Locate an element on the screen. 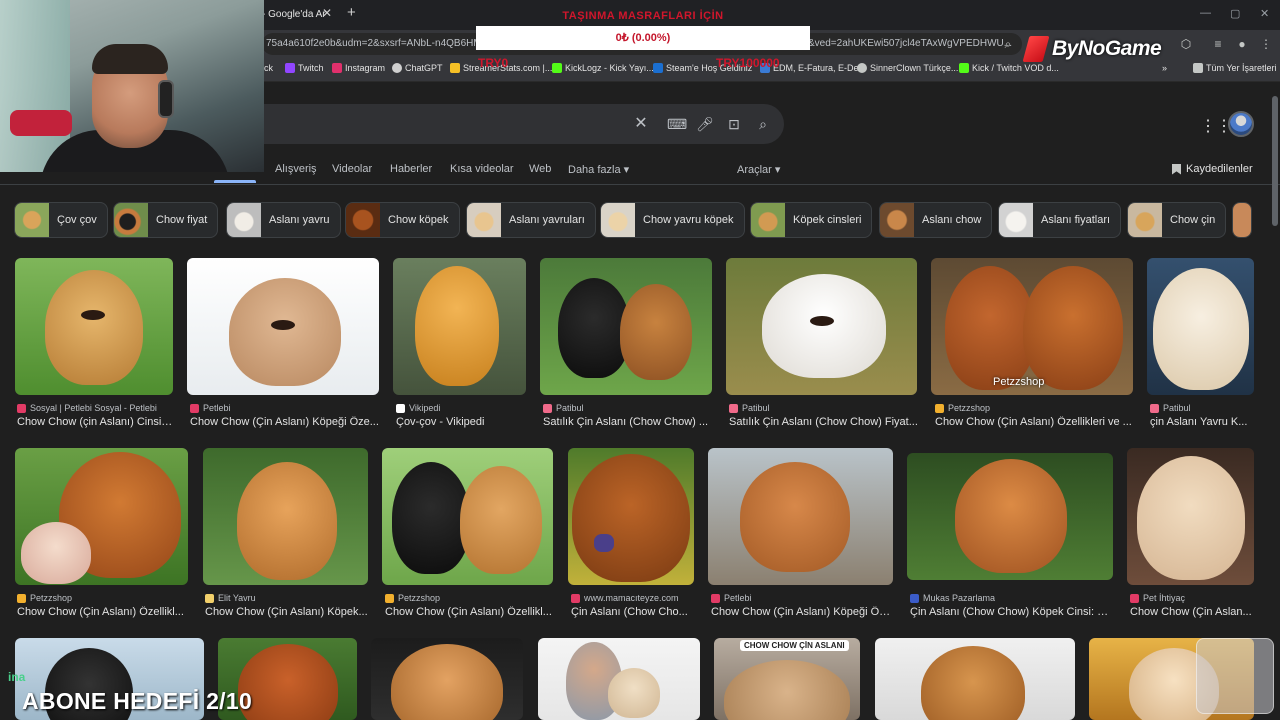 This screenshot has height=720, width=1280. tab-videos: Videolar is located at coordinates (352, 169).